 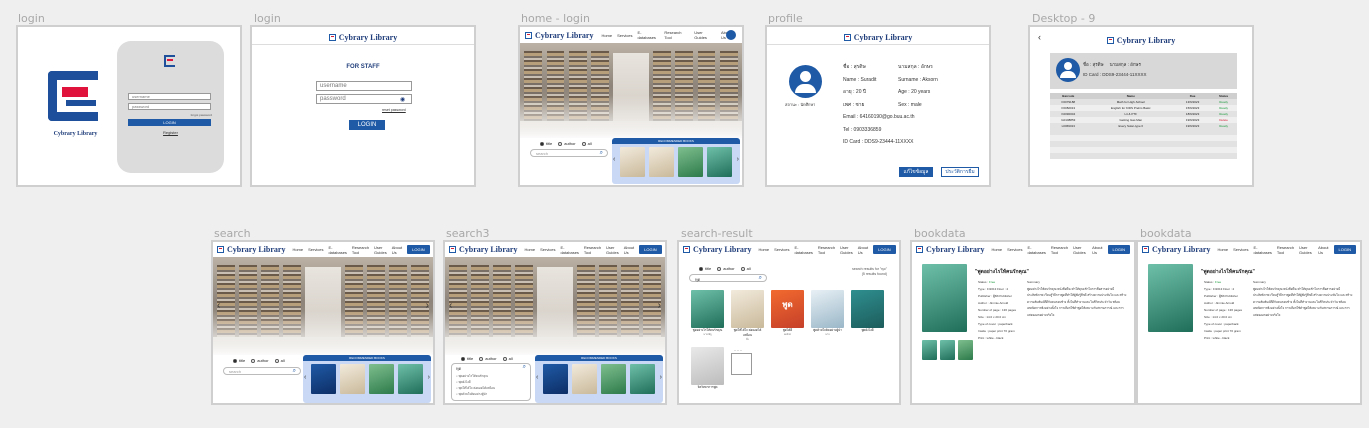 I want to click on show-password-icon: ◉, so click(x=402, y=99).